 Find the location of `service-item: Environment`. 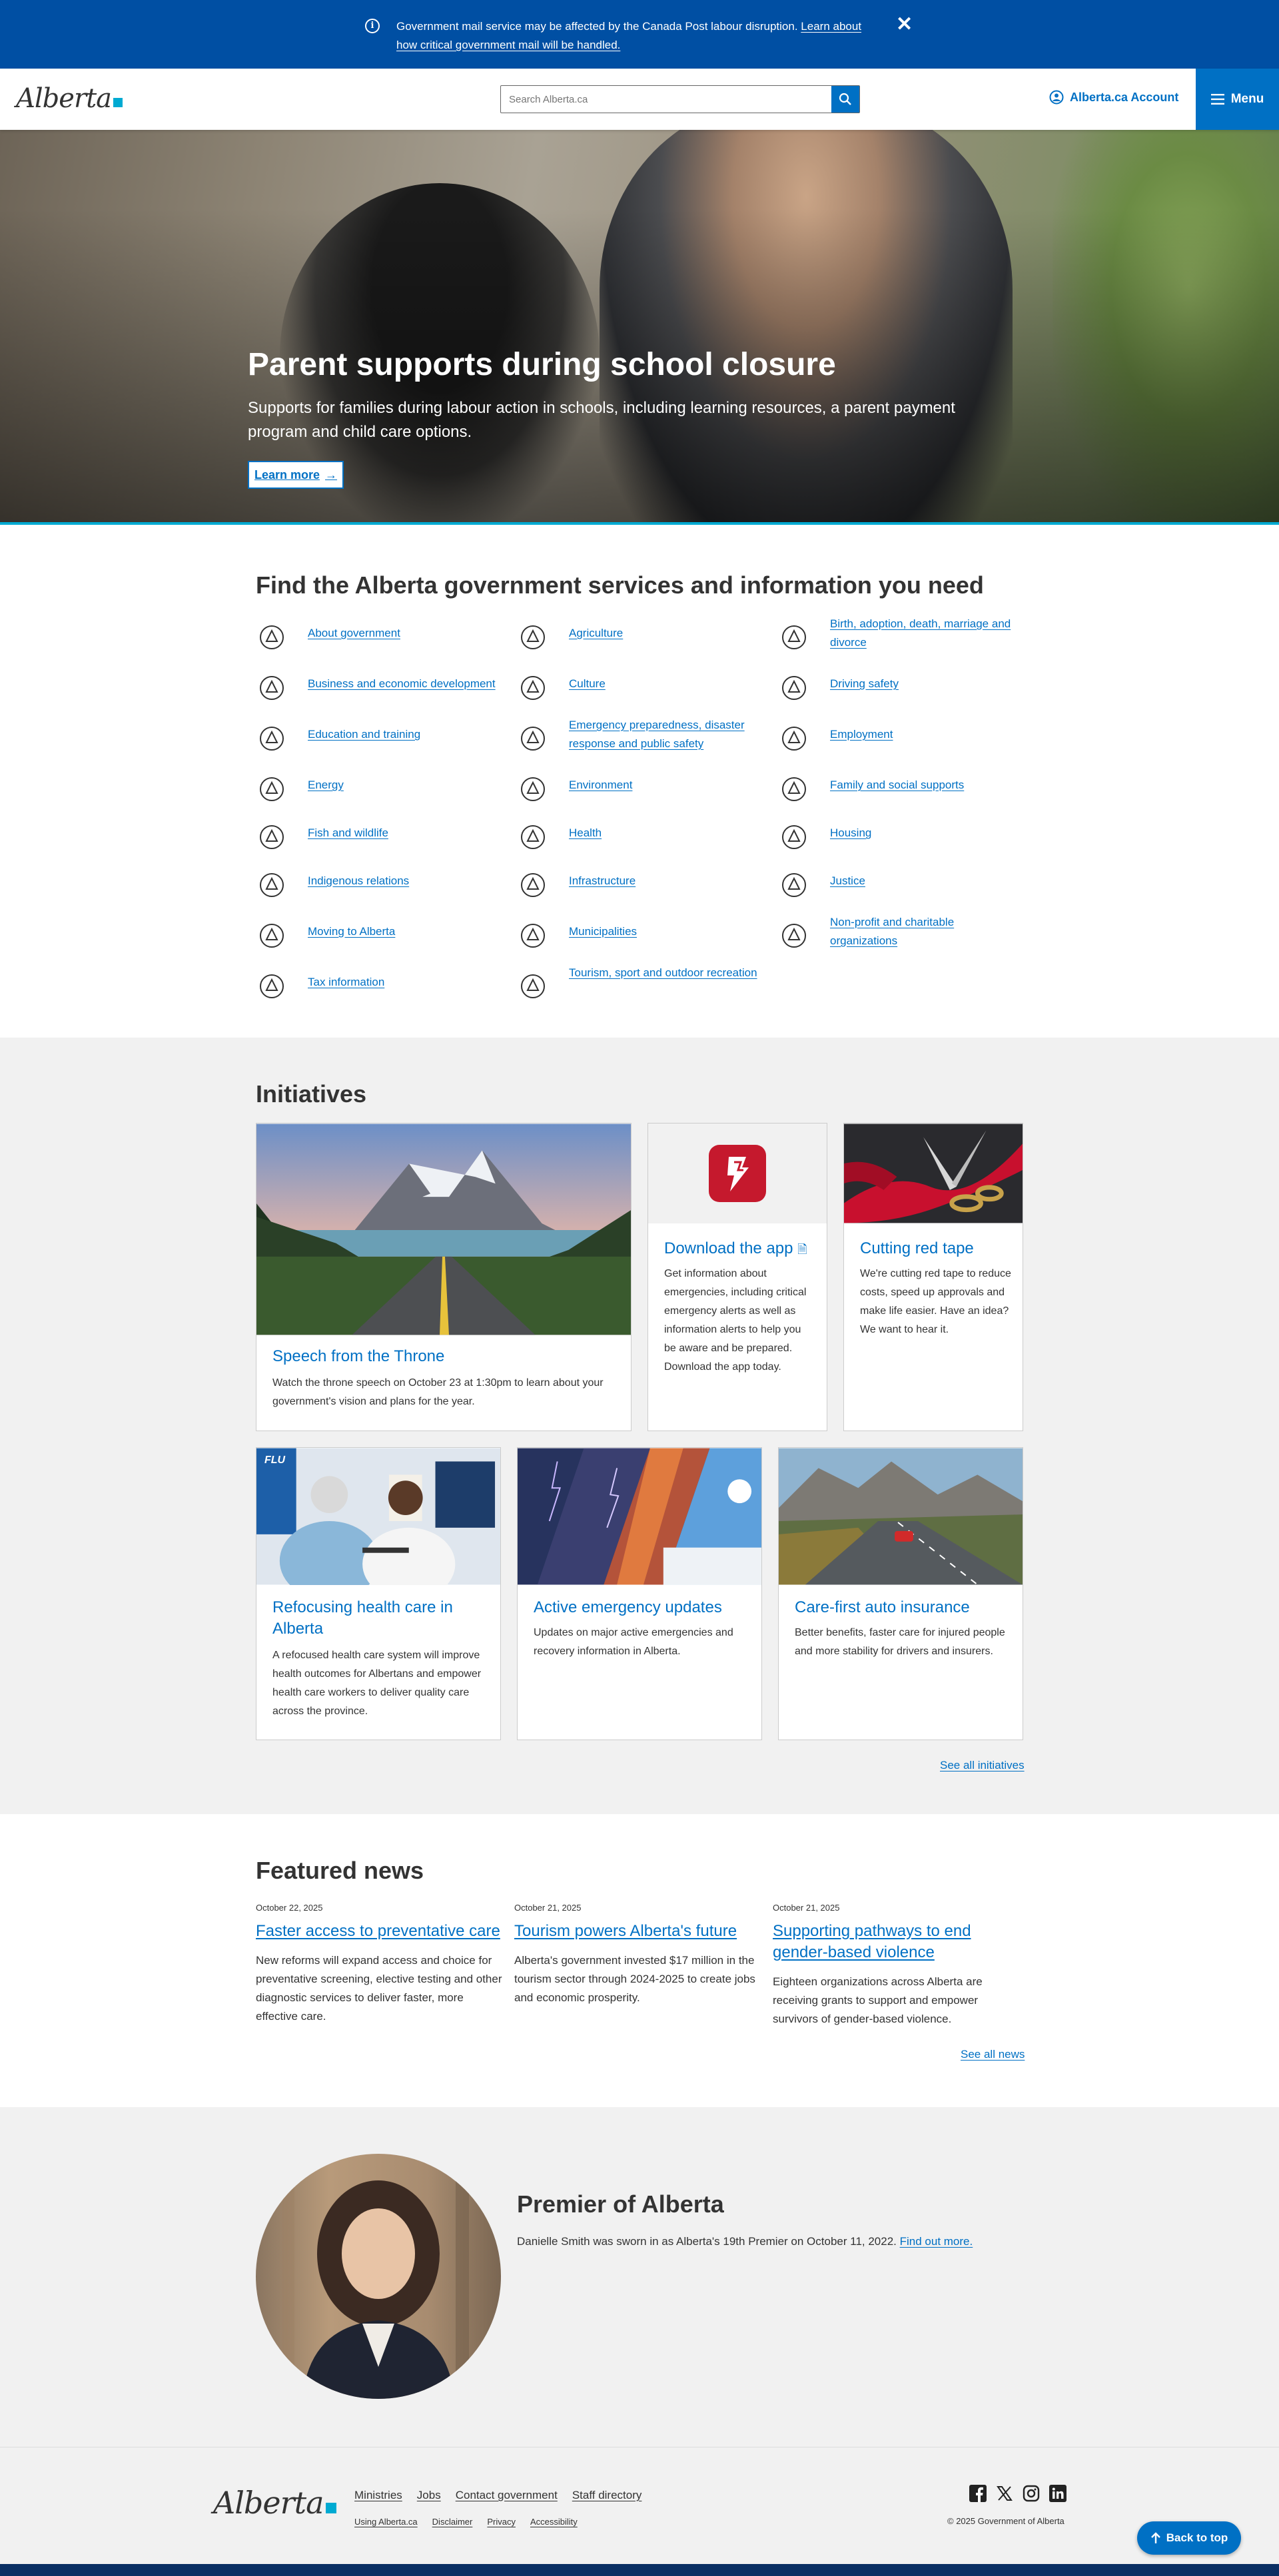

service-item: Environment is located at coordinates (645, 790).